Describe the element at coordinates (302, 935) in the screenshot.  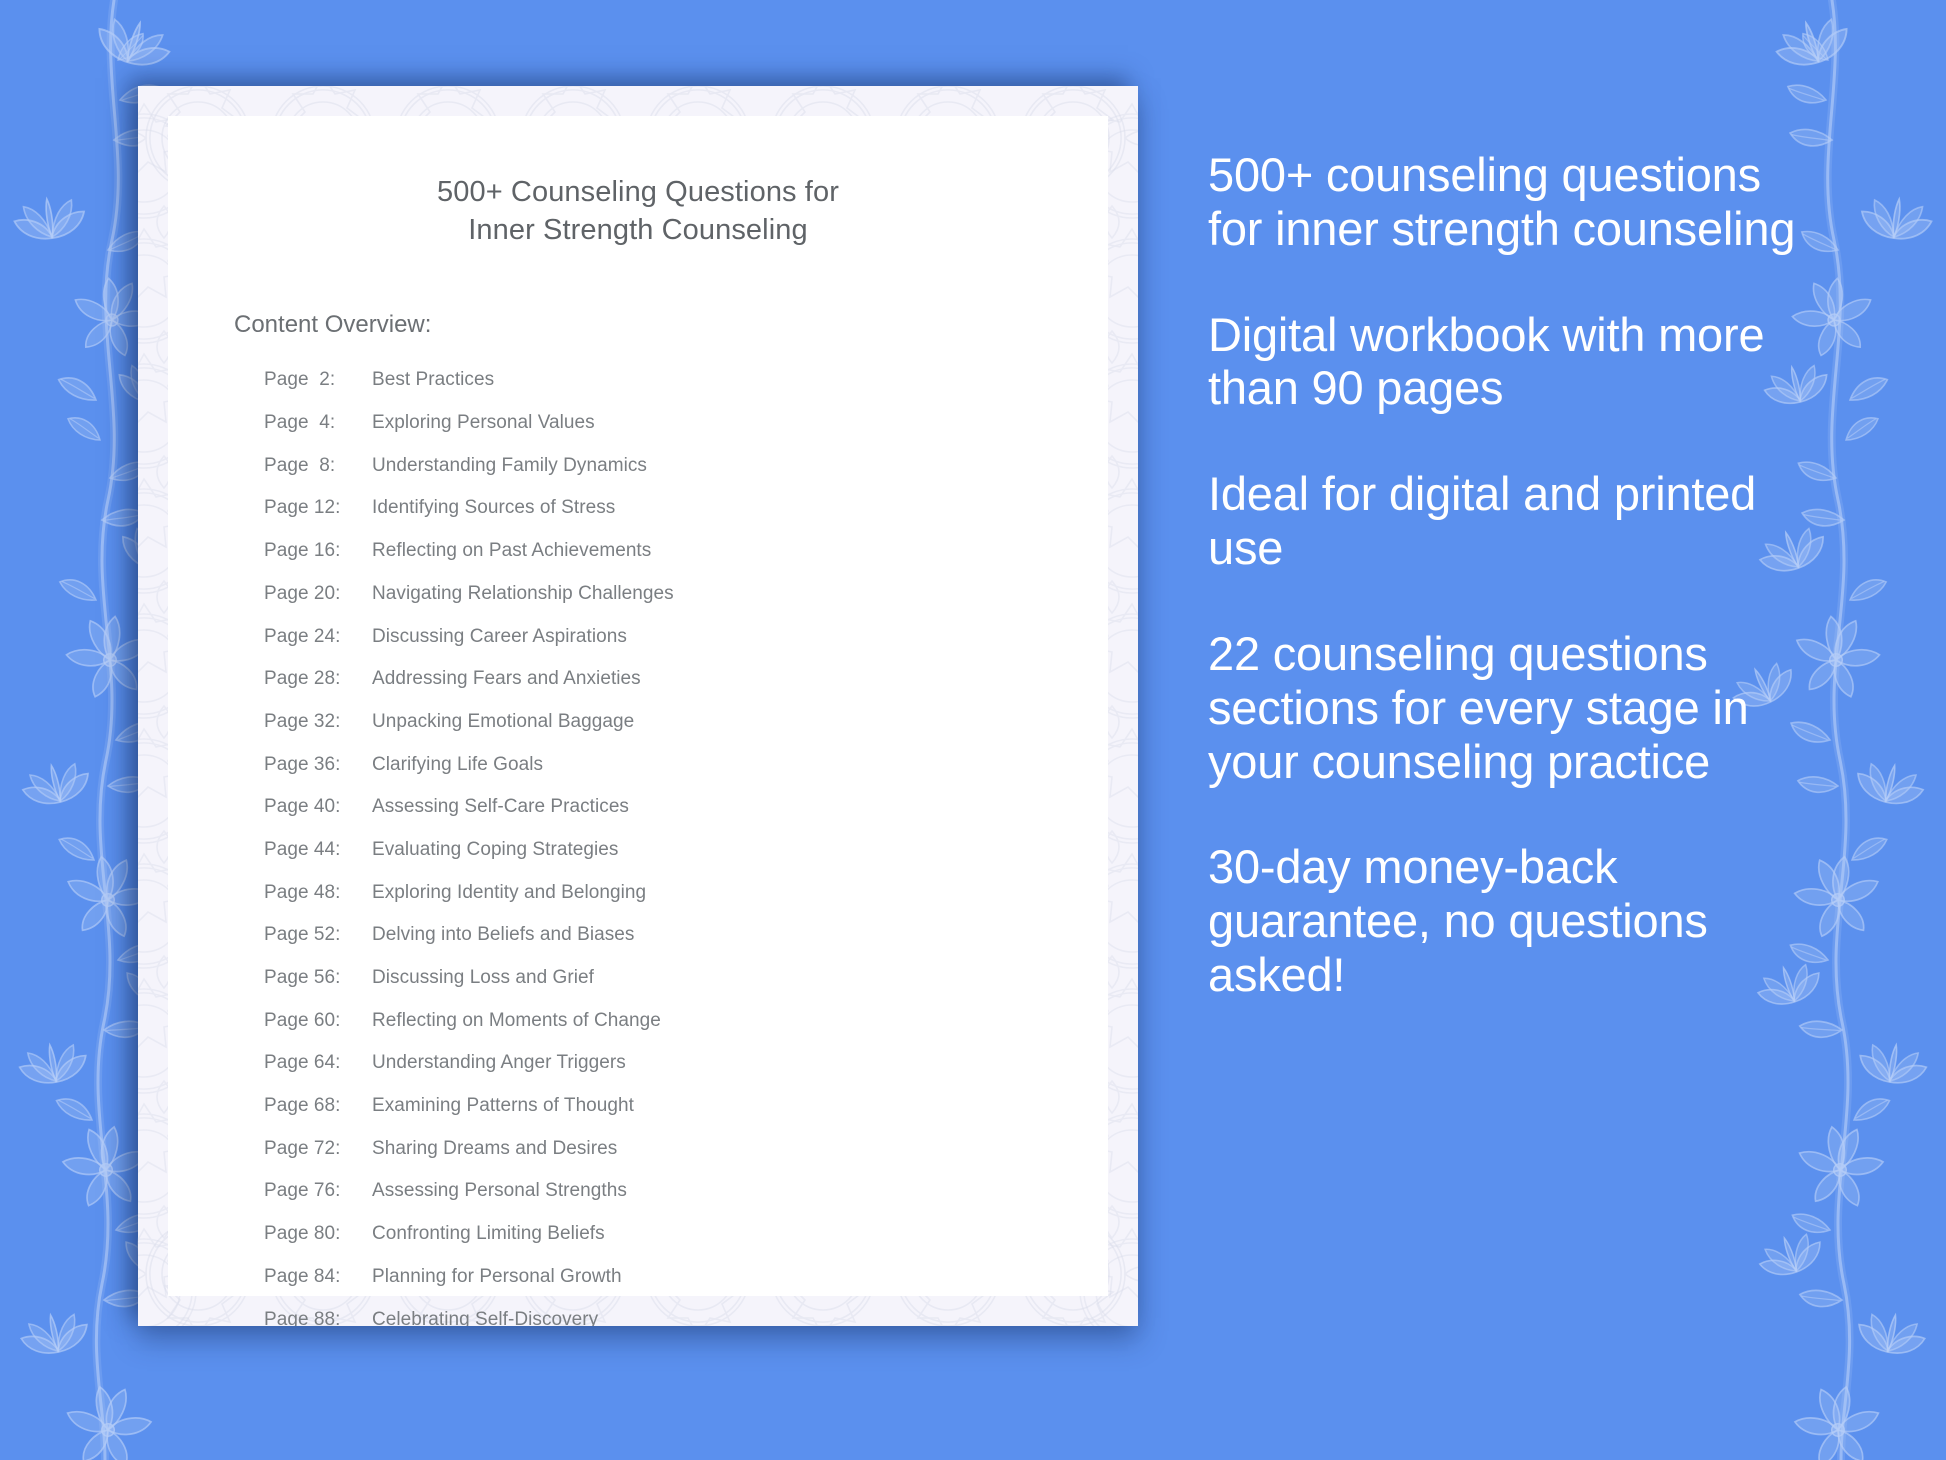
I see `toc-entry-page: Page 52:` at that location.